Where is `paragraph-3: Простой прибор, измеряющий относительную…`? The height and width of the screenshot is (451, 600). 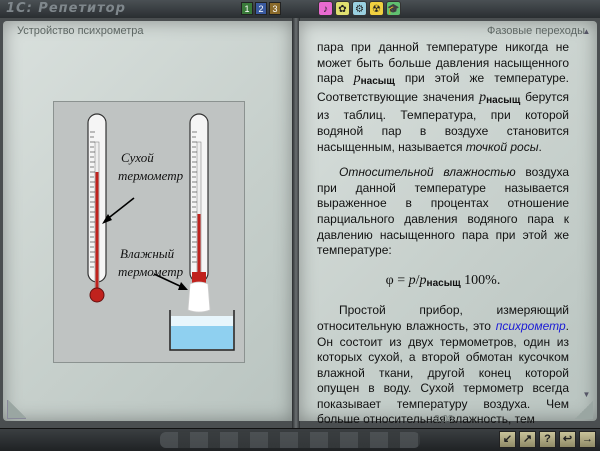 paragraph-3: Простой прибор, измеряющий относительную… is located at coordinates (443, 365).